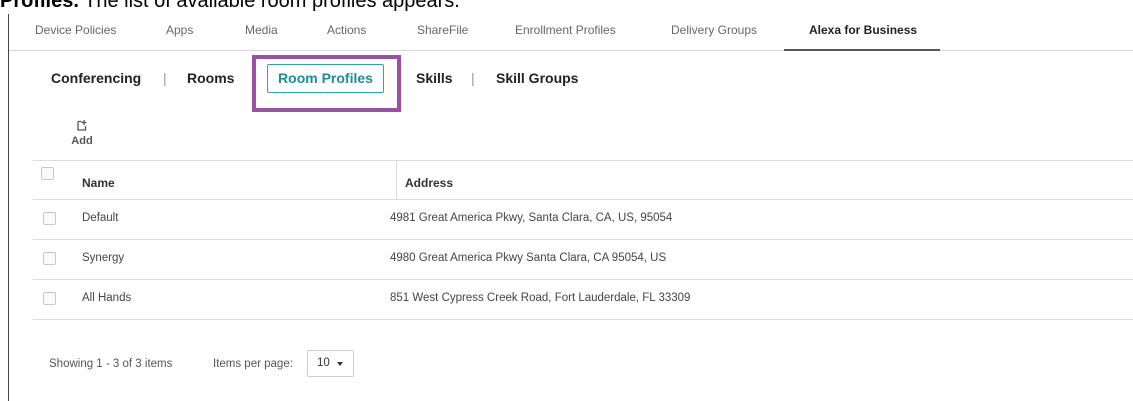 Image resolution: width=1133 pixels, height=401 pixels. I want to click on caption-bold: Profiles., so click(39, 6).